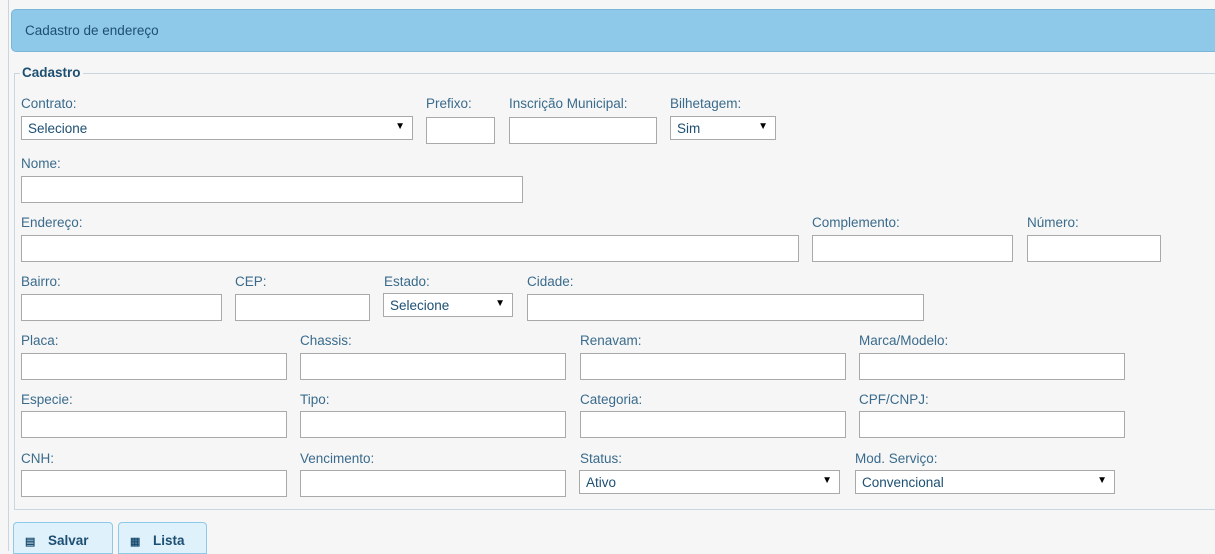 This screenshot has height=554, width=1215. What do you see at coordinates (410, 248) in the screenshot?
I see `endereco-input` at bounding box center [410, 248].